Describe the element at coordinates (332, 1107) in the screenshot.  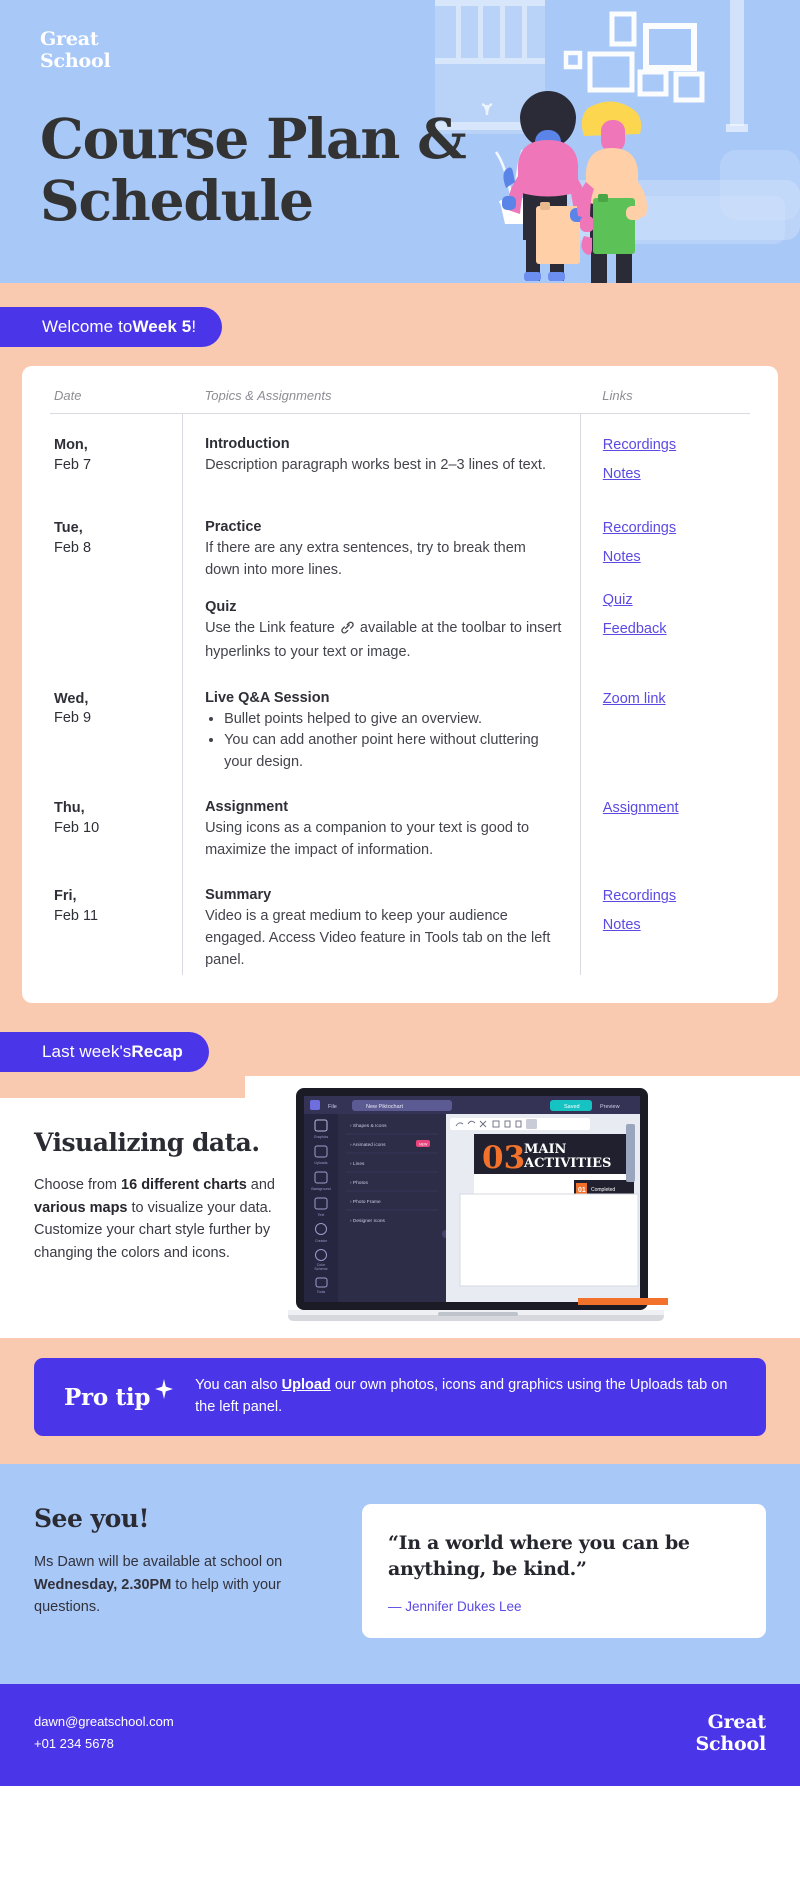
I see `svg-text: File` at that location.